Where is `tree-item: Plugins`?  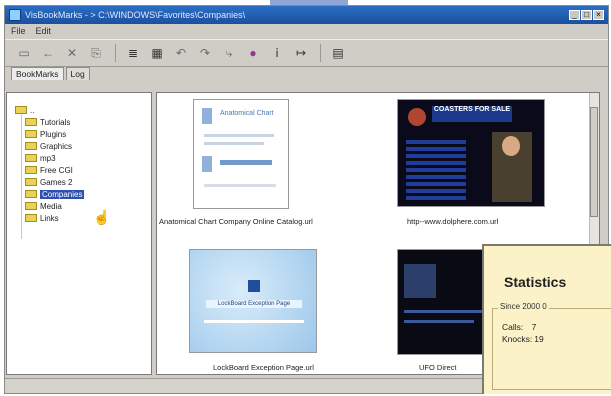 tree-item: Plugins is located at coordinates (45, 134).